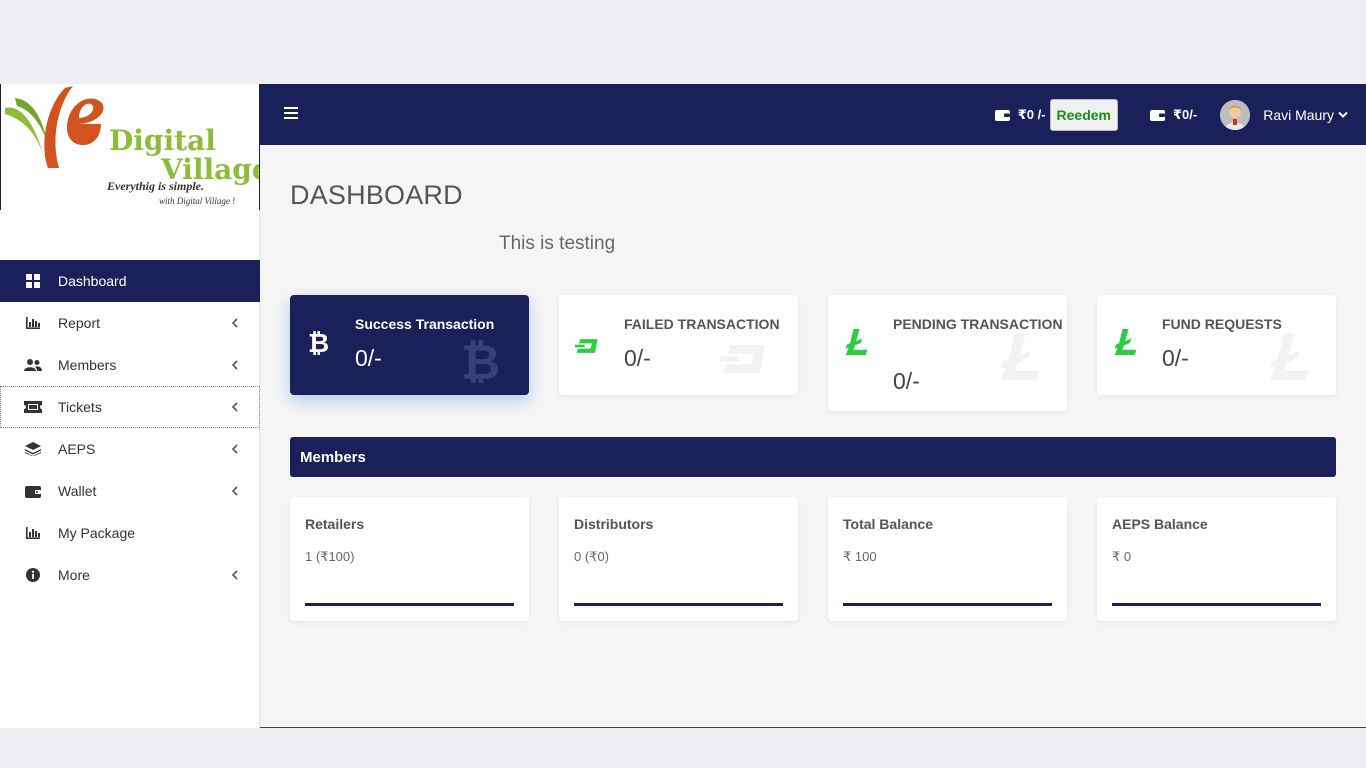  I want to click on topbar-actions: ₹0 /- Reedem ₹0/- Ravi Maury, so click(1171, 114).